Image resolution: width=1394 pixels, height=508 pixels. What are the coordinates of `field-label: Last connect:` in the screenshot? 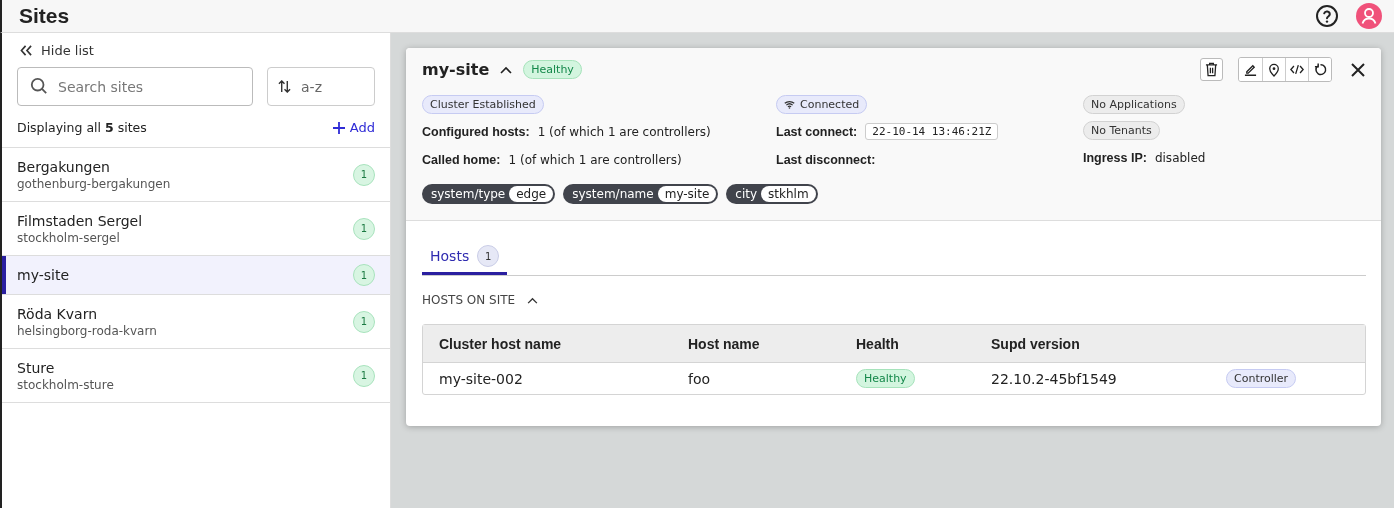 It's located at (817, 131).